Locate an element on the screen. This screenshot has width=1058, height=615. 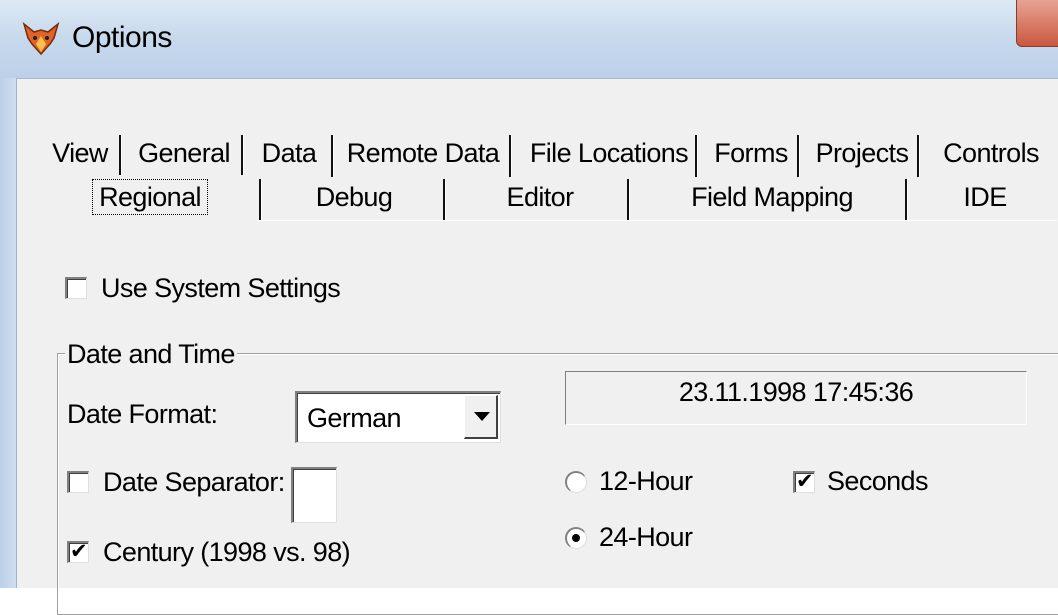
hour-24-radio is located at coordinates (576, 538).